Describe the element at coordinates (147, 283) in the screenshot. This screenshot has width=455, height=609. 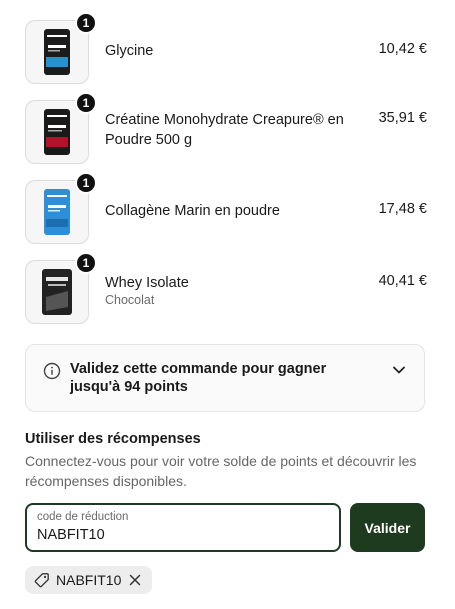
I see `product-name: Whey Isolate` at that location.